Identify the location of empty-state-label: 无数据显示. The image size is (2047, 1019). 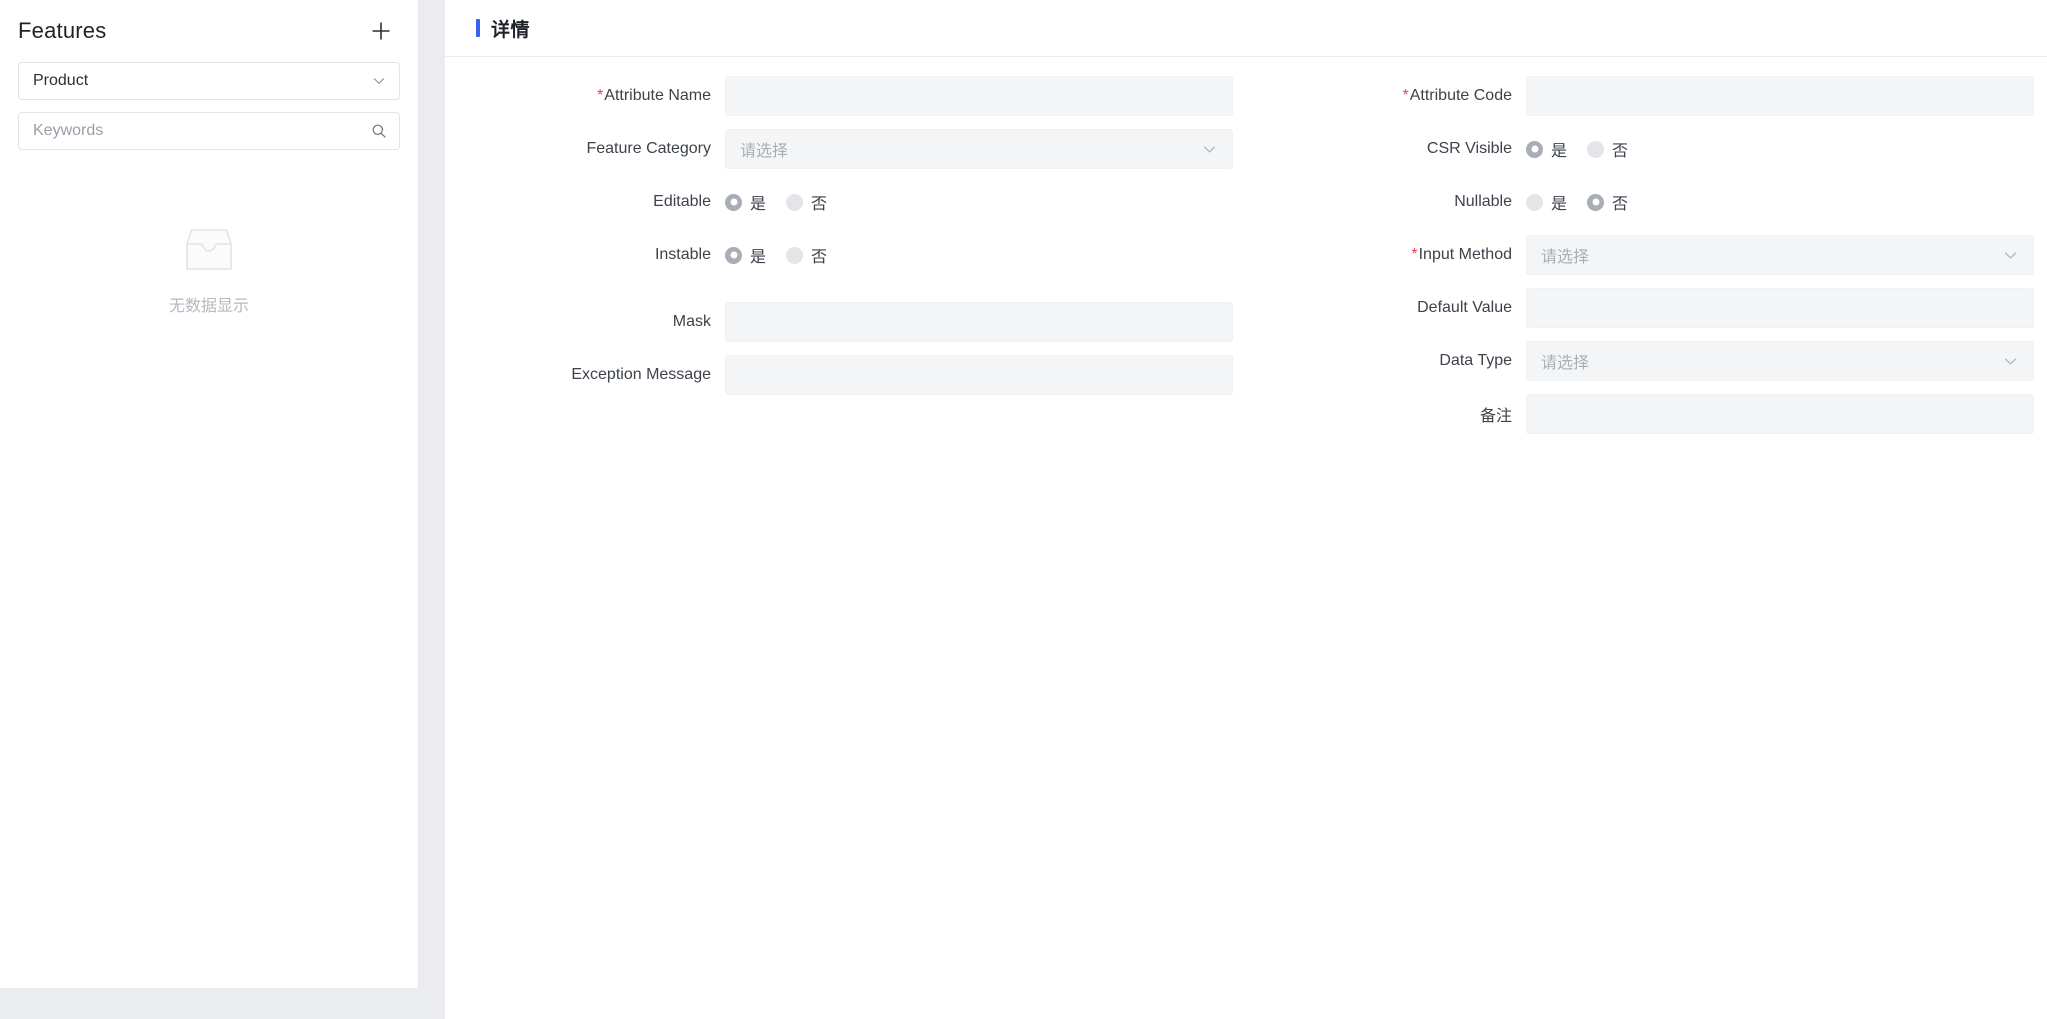
(208, 306).